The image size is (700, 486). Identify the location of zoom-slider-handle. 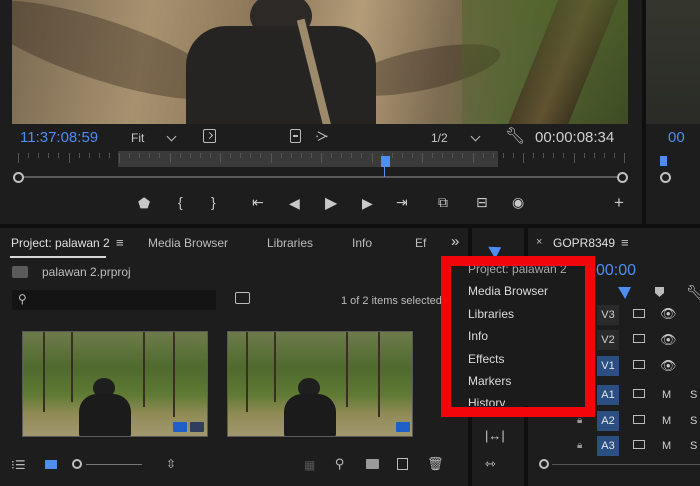
(77, 464).